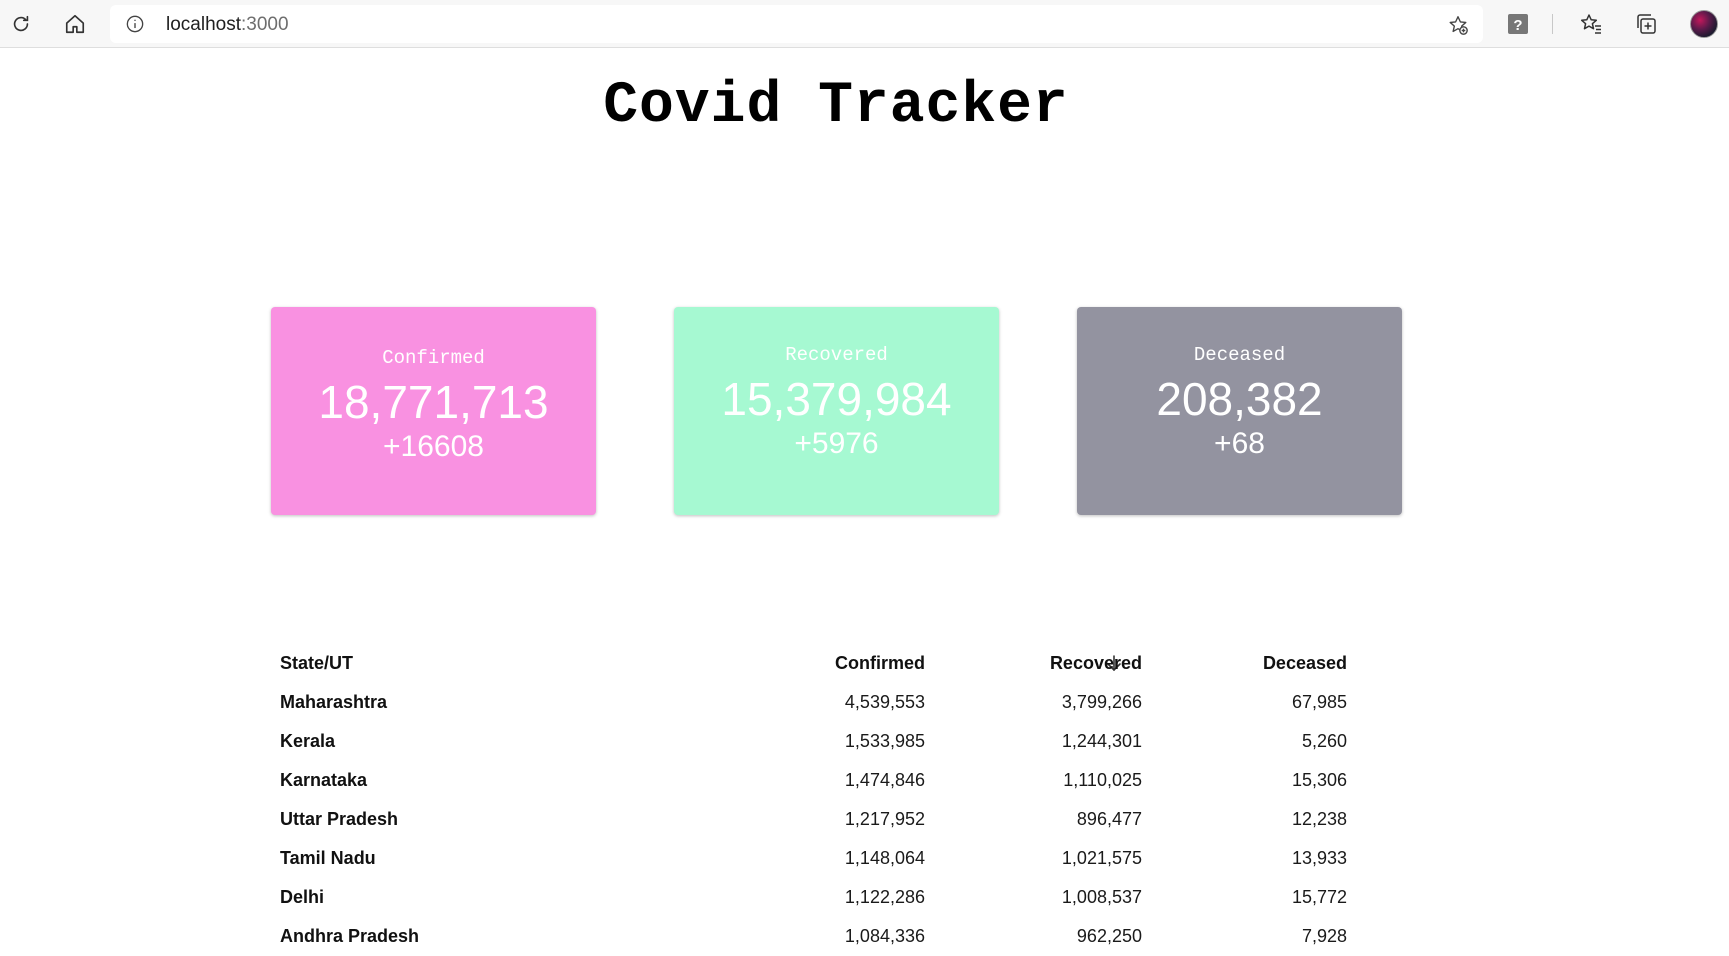 Image resolution: width=1729 pixels, height=956 pixels. What do you see at coordinates (1239, 399) in the screenshot?
I see `deceased-card-value: 208,382` at bounding box center [1239, 399].